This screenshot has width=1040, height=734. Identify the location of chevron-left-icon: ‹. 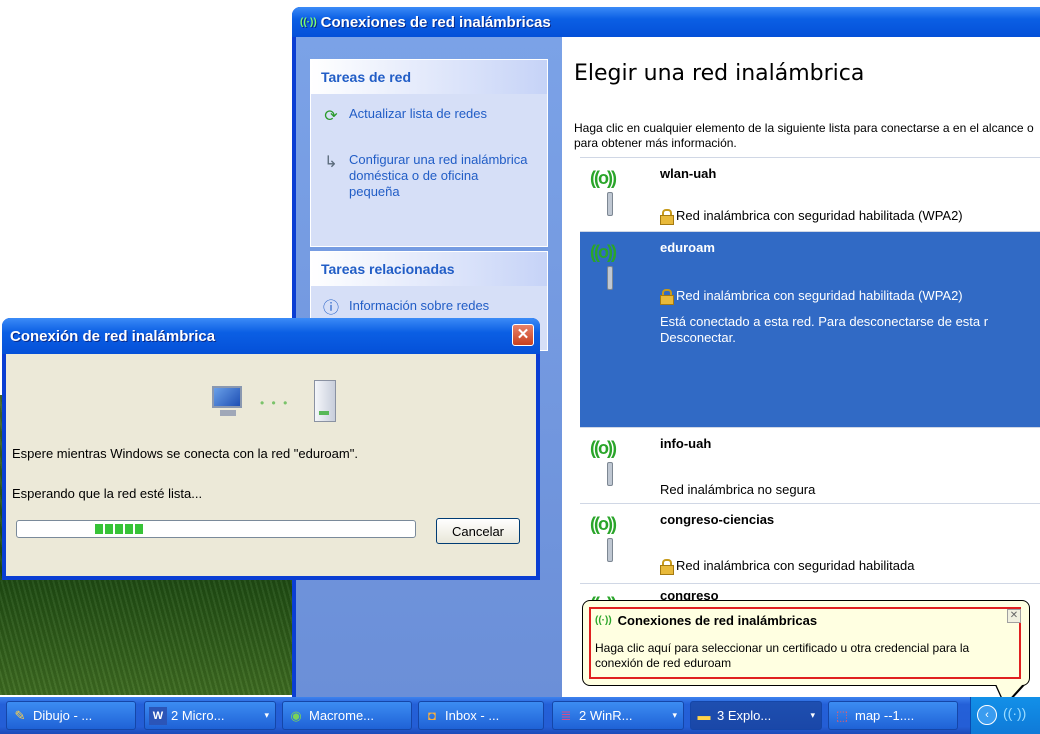
(987, 715).